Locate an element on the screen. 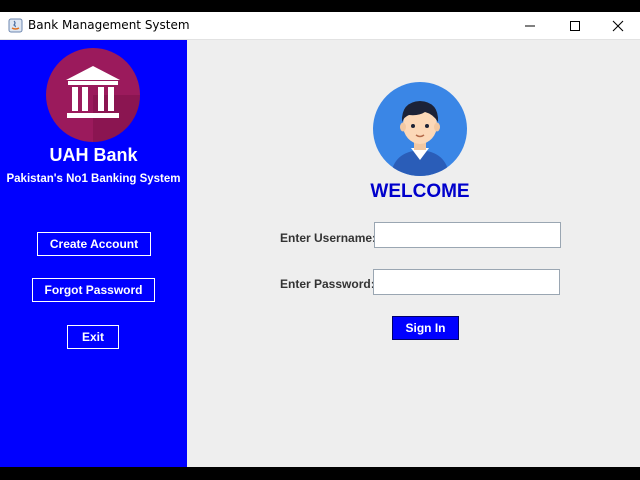 The height and width of the screenshot is (480, 640). bank-name: UAH Bank is located at coordinates (93, 155).